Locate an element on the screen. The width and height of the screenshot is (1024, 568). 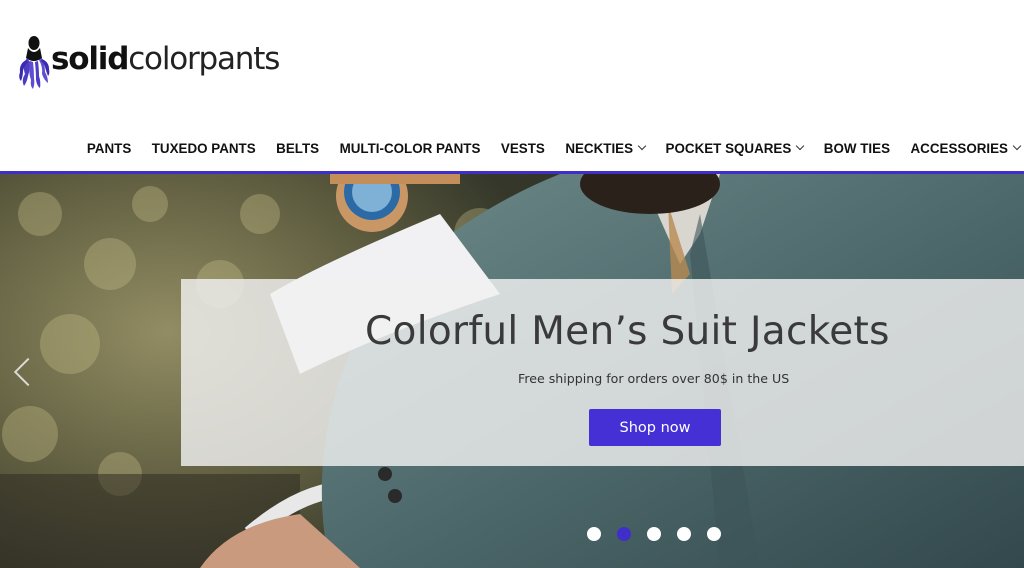
nav-item-neckties: NECKTIES is located at coordinates (606, 148).